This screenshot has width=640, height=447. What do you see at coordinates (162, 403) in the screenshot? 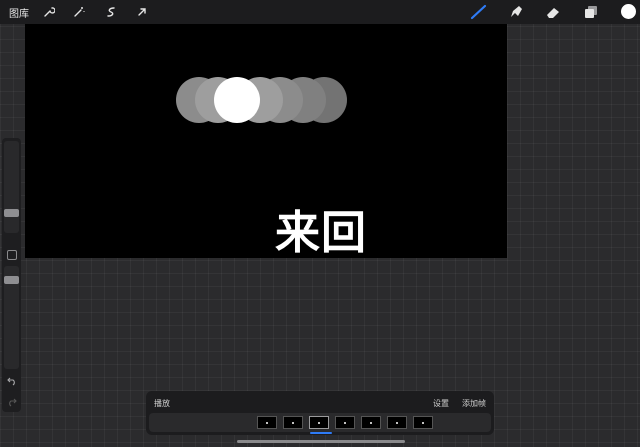
I see `play-button: 播放` at bounding box center [162, 403].